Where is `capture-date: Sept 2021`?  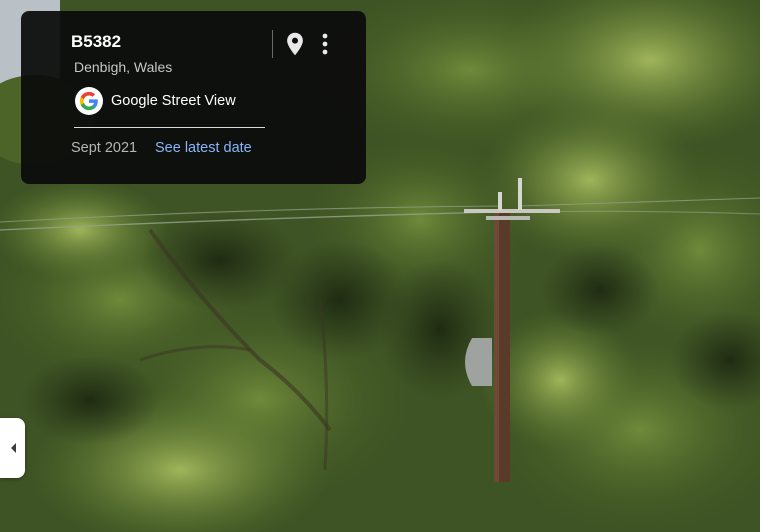
capture-date: Sept 2021 is located at coordinates (104, 148).